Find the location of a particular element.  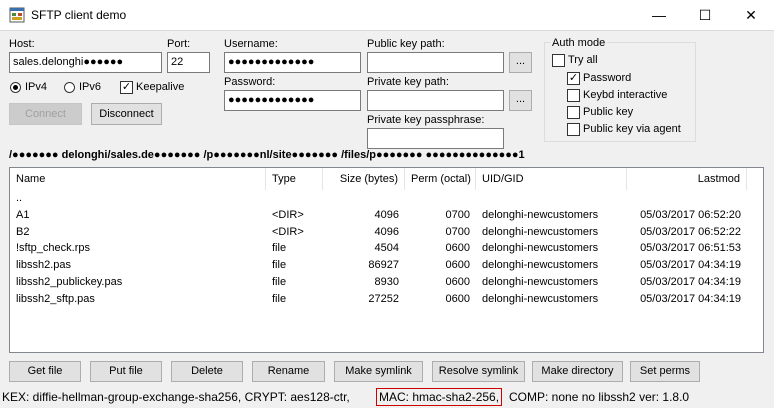

auth-mode-title: Auth mode is located at coordinates (579, 43).